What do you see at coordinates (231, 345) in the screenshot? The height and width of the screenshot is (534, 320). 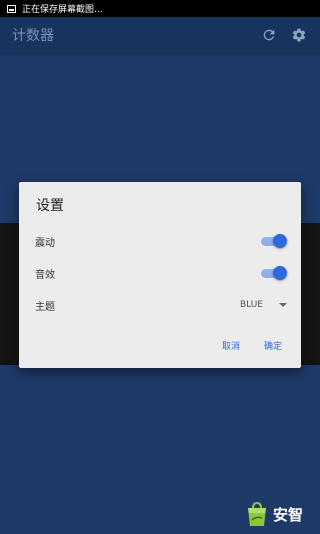 I see `cancel-button: 取消` at bounding box center [231, 345].